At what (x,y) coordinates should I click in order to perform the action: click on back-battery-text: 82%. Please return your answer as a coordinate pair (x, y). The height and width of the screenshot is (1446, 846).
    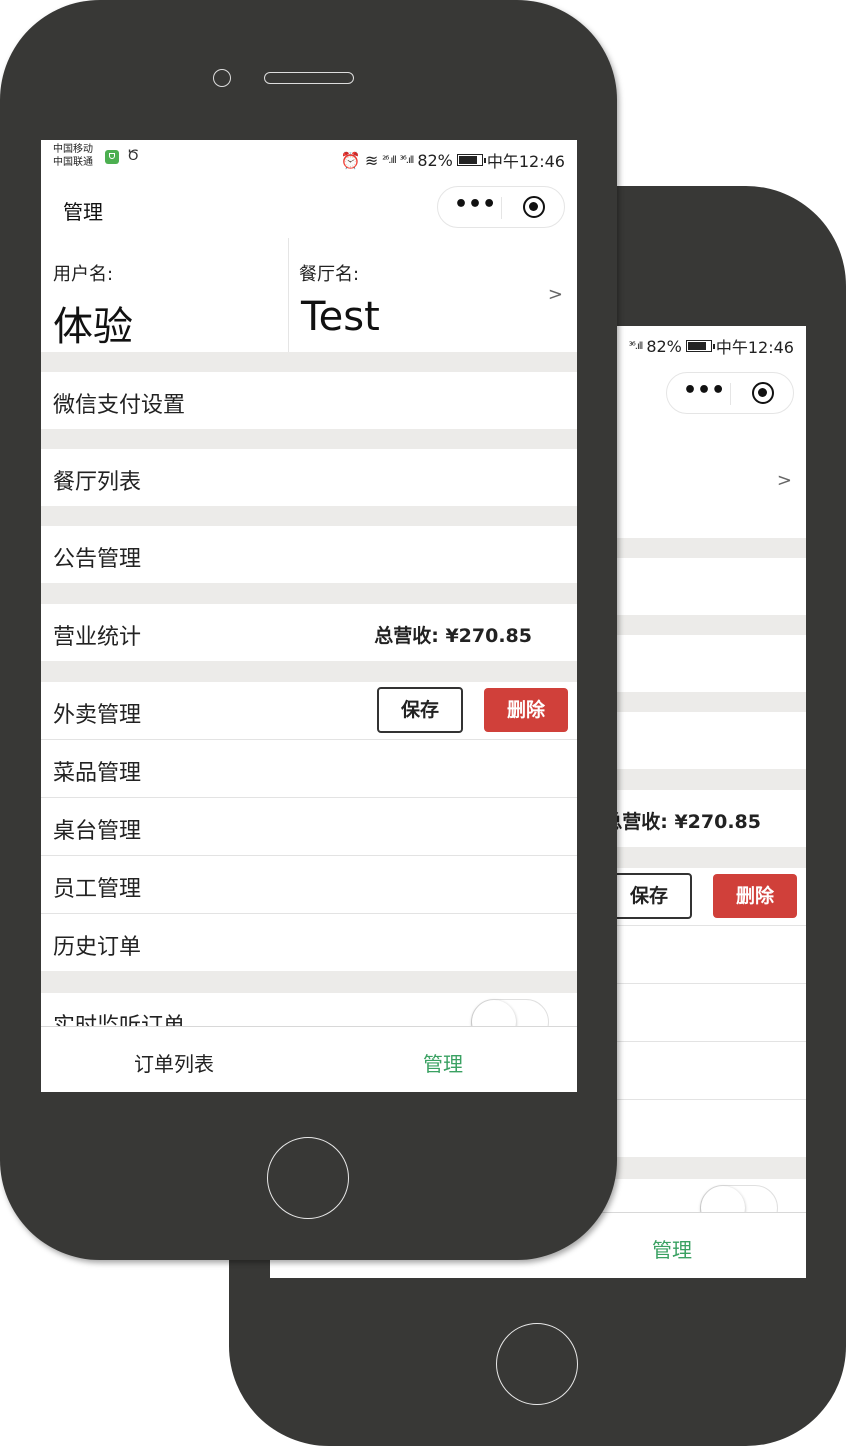
    Looking at the image, I should click on (664, 346).